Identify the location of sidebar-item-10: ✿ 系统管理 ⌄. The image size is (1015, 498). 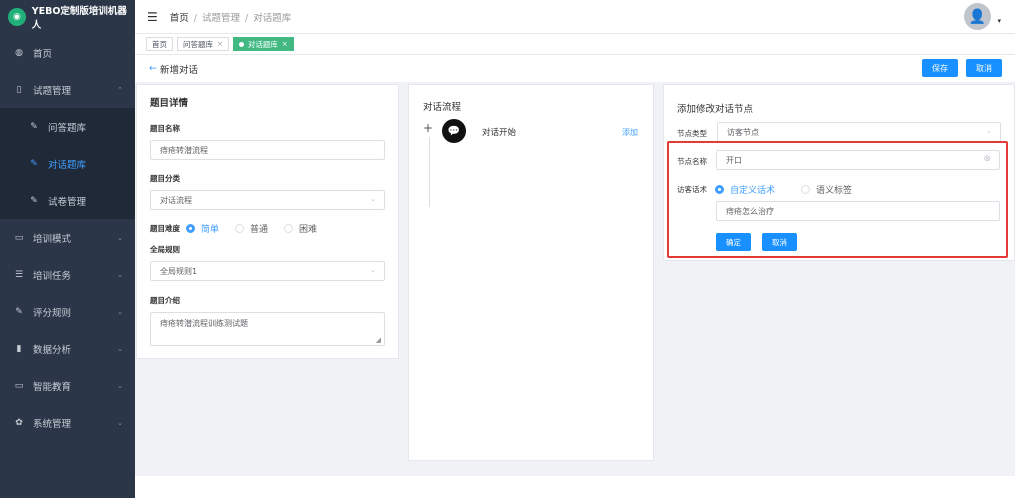
(67, 422).